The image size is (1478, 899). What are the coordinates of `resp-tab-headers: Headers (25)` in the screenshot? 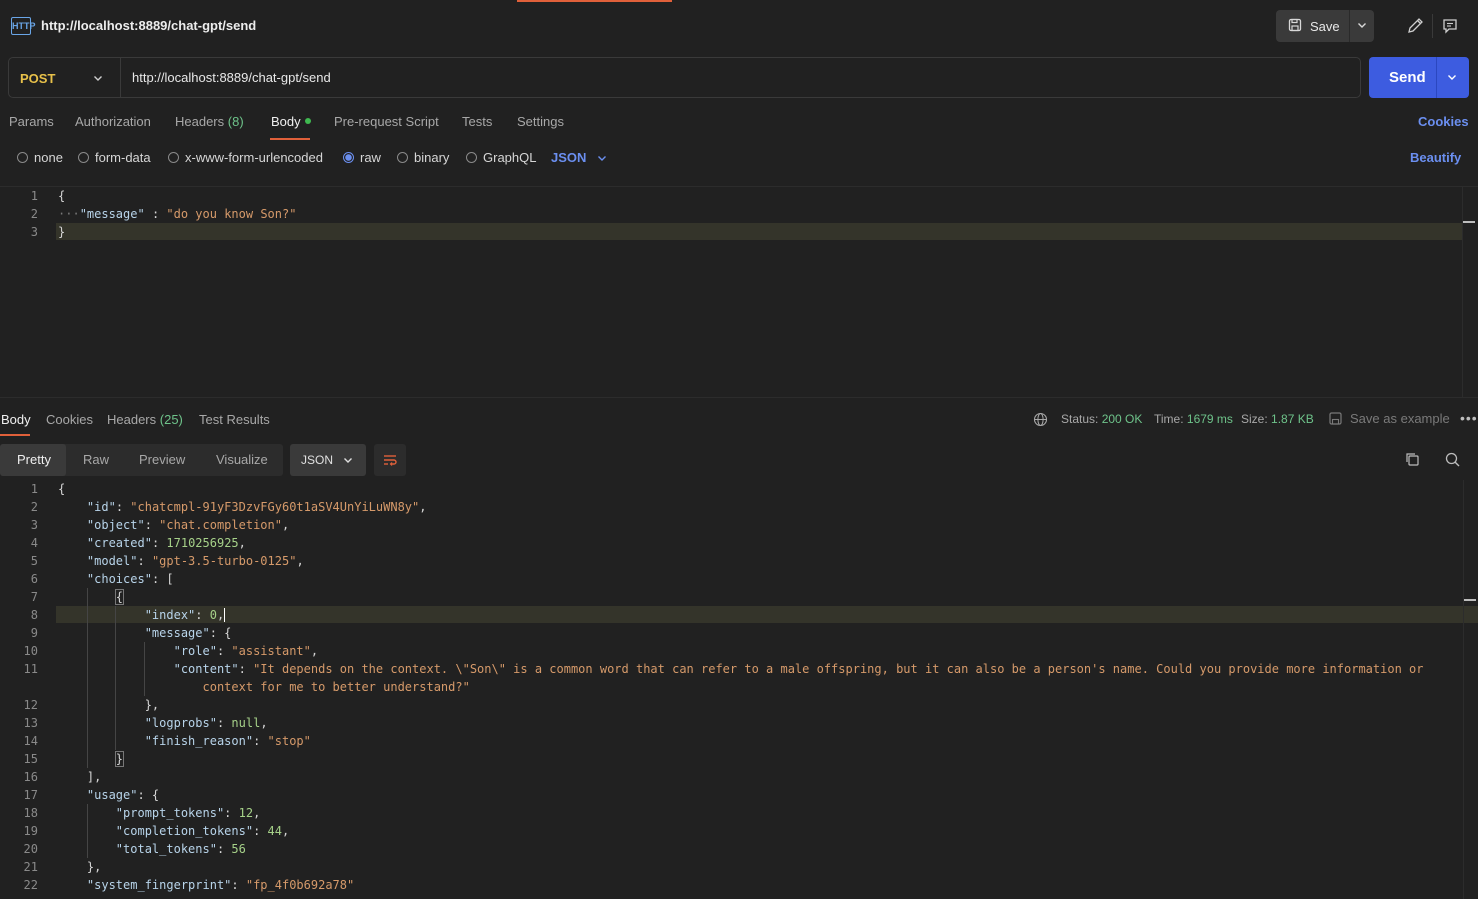 It's located at (145, 419).